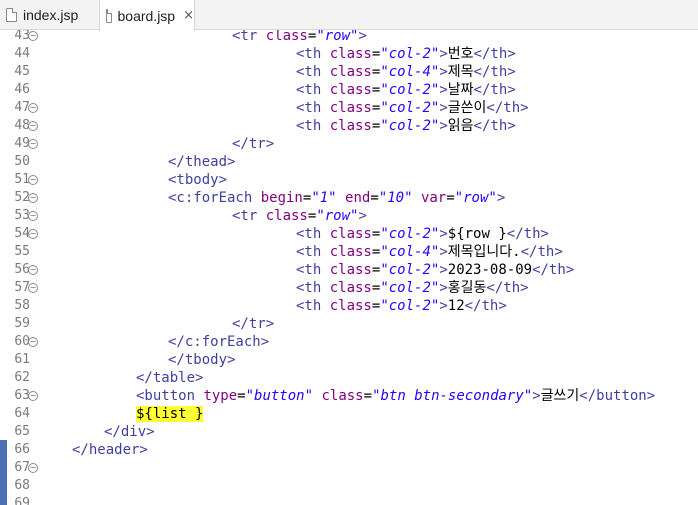 The width and height of the screenshot is (698, 505). Describe the element at coordinates (336, 198) in the screenshot. I see `code-text: <c:forEach begin="1" end="10" var="row">` at that location.